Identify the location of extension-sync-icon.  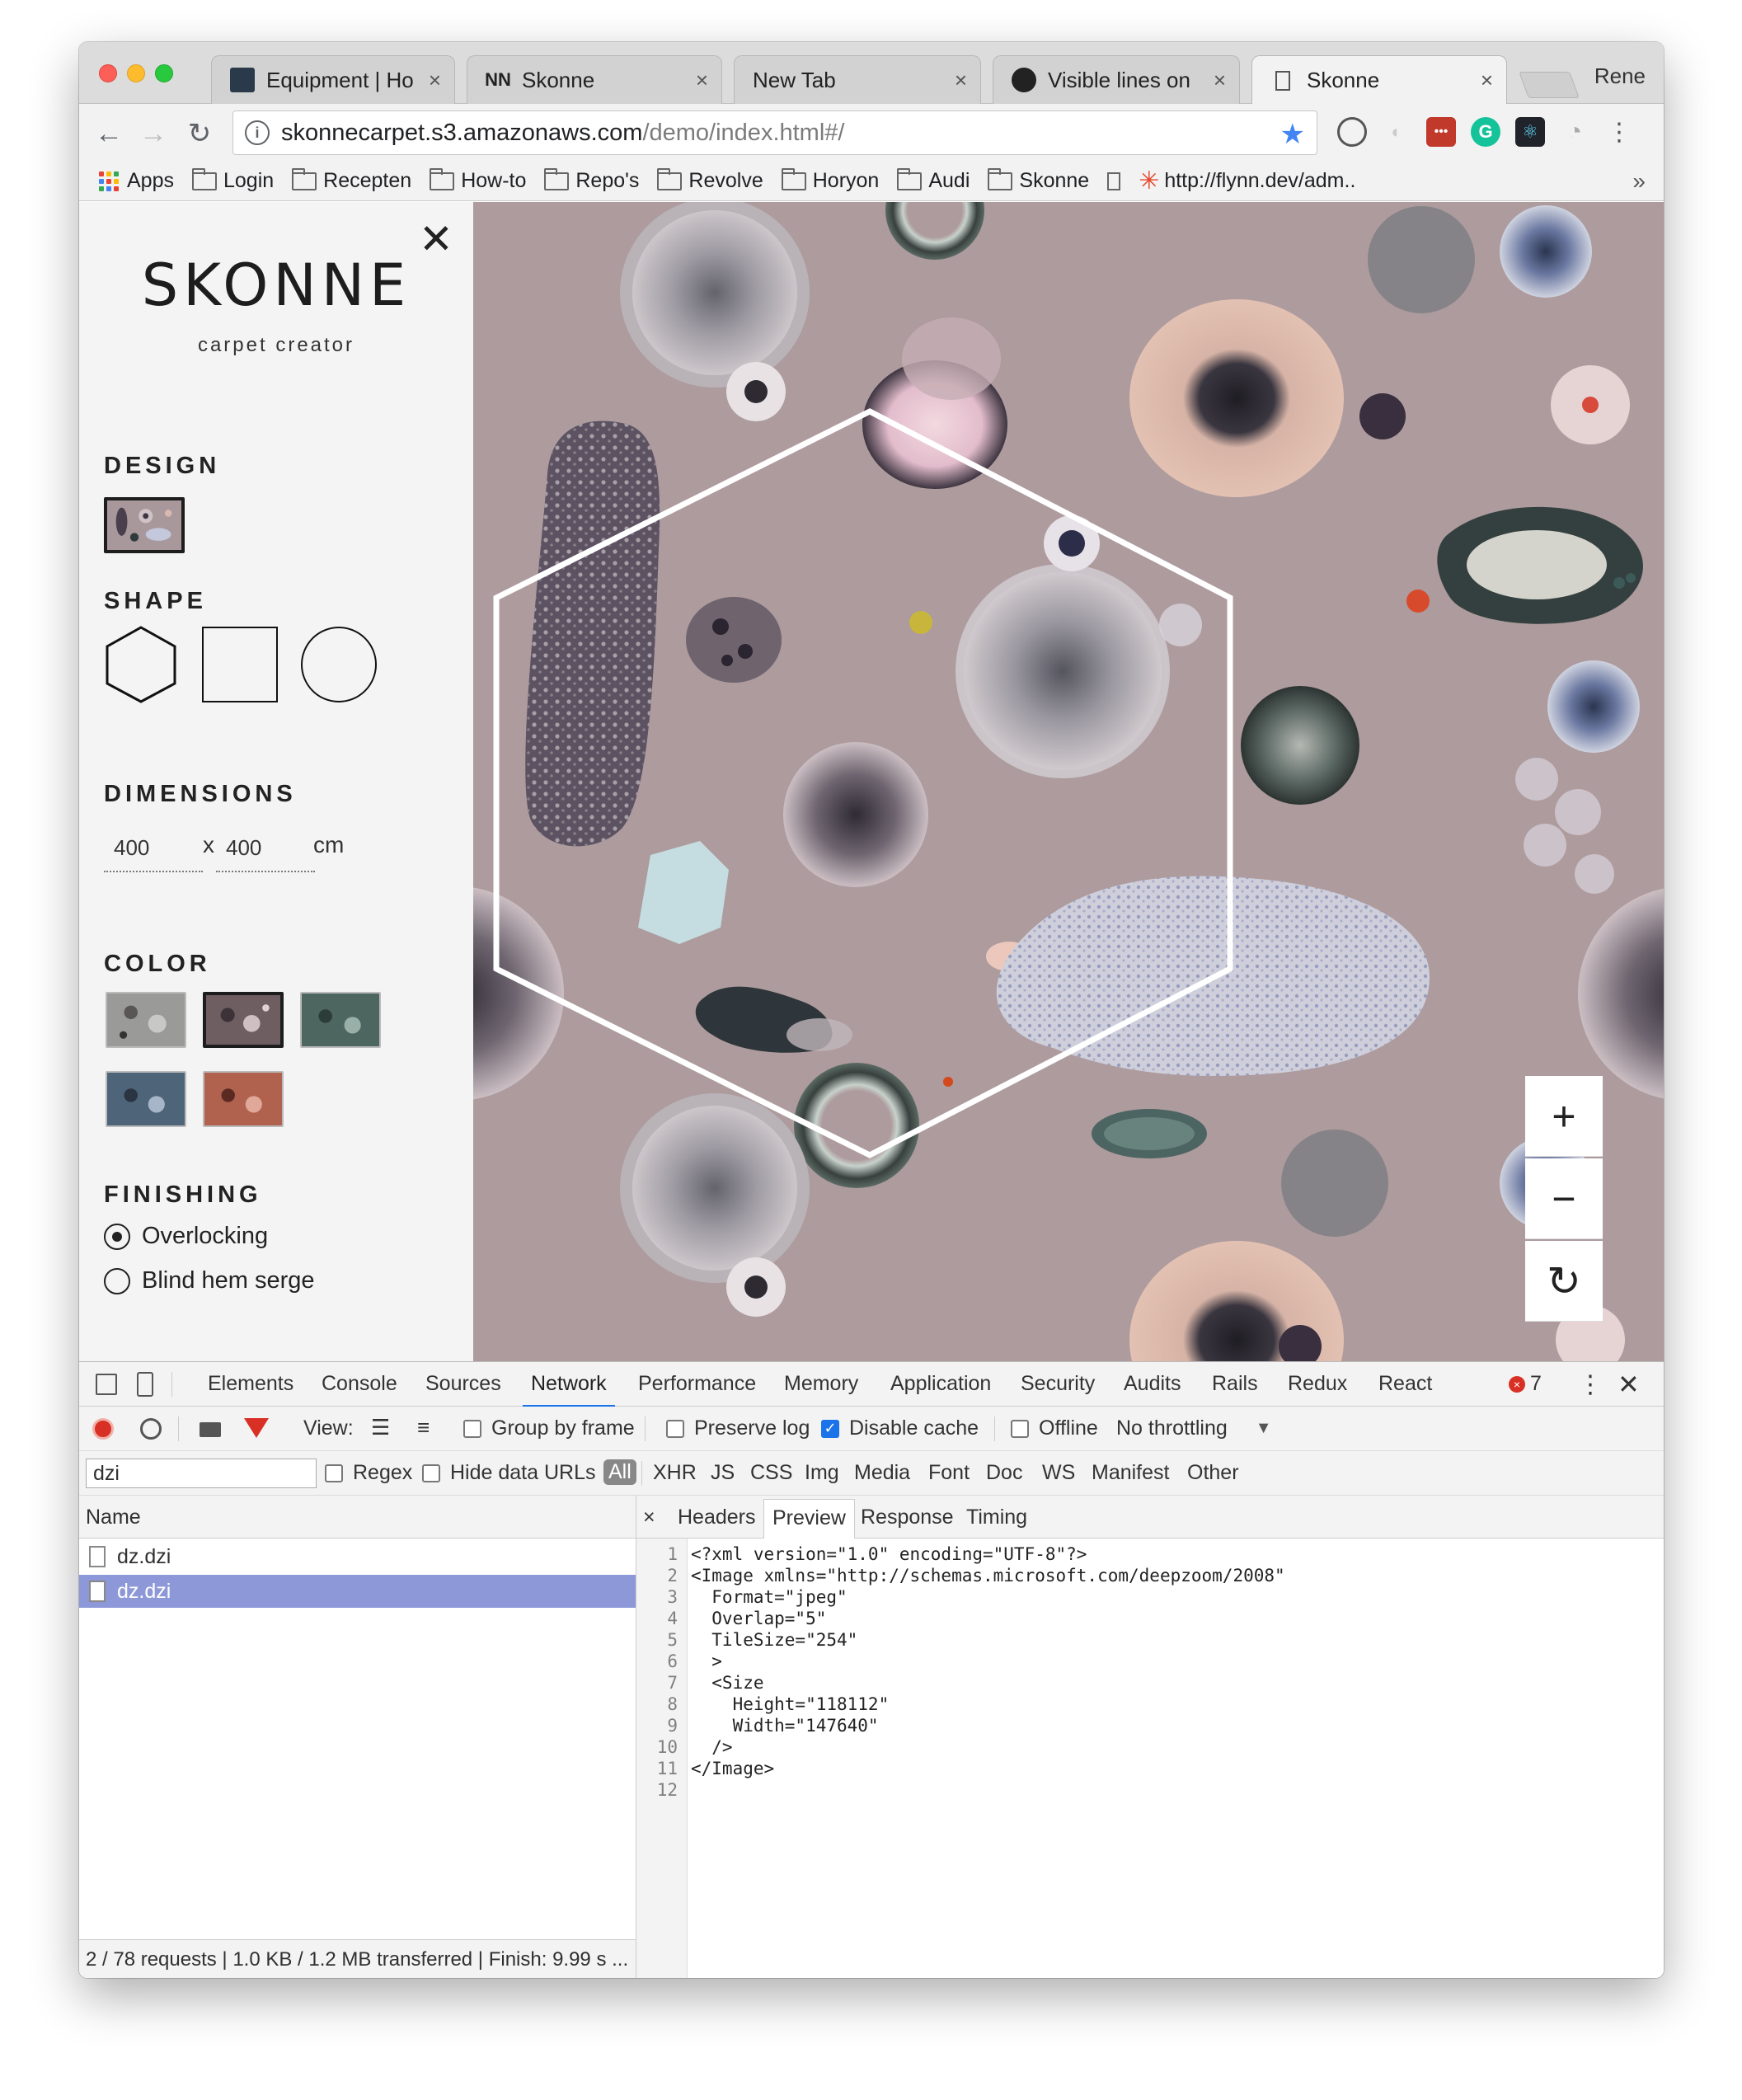
(1352, 132).